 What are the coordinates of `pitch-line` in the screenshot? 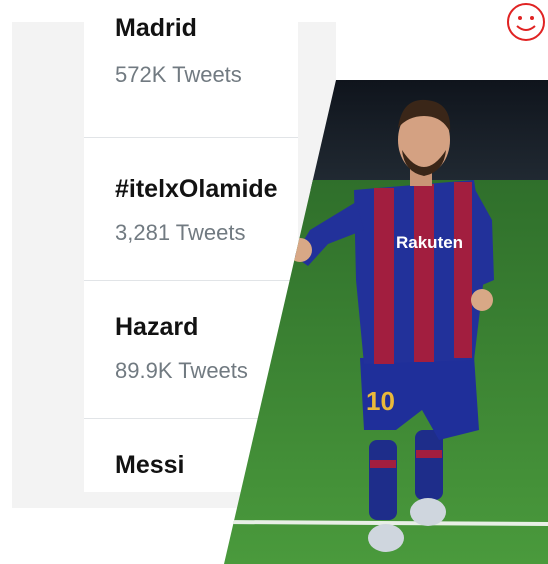 It's located at (386, 523).